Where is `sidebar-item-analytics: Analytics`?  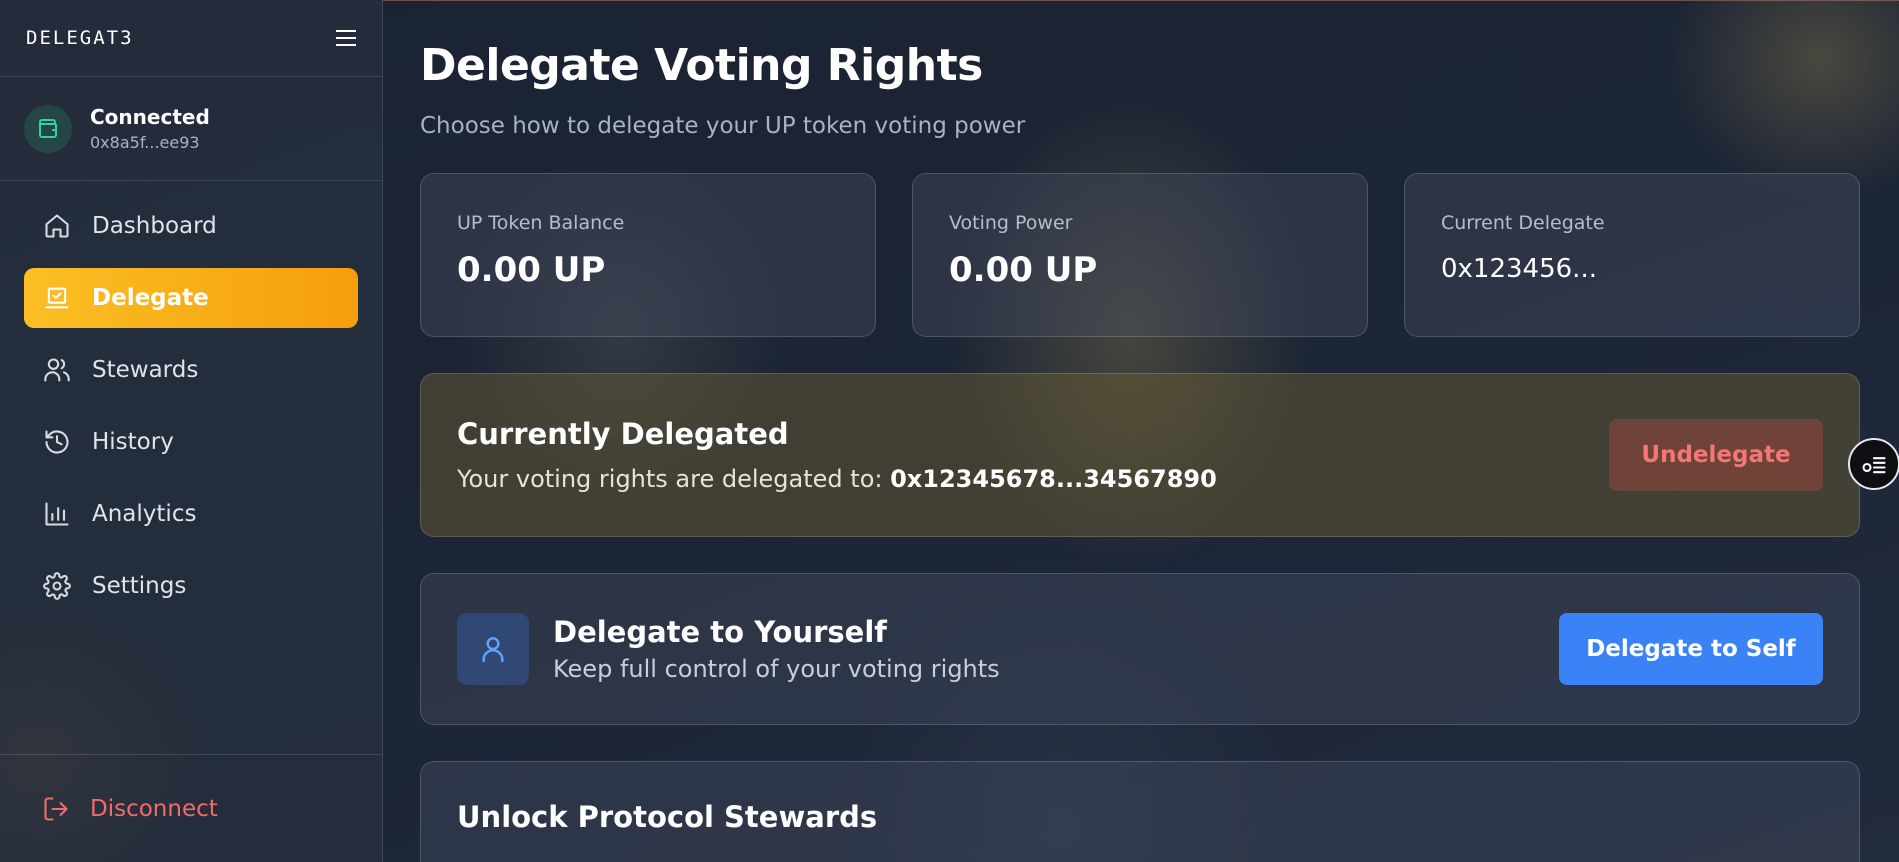 sidebar-item-analytics: Analytics is located at coordinates (191, 514).